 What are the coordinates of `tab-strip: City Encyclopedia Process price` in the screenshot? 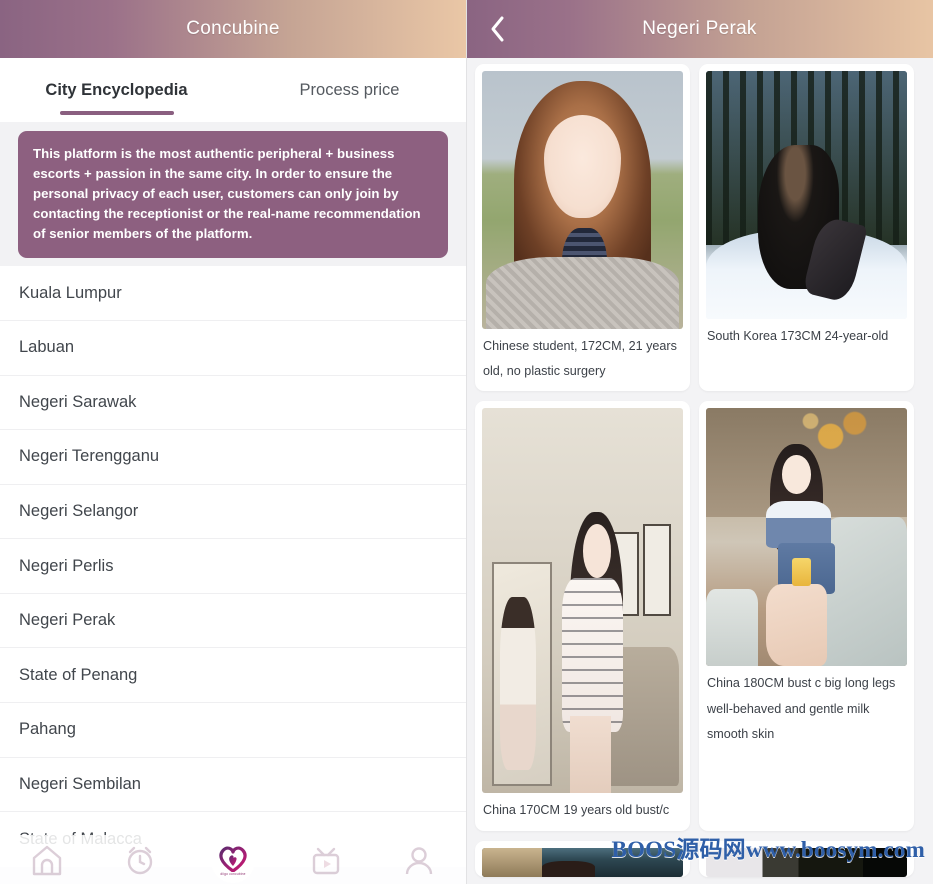 It's located at (233, 90).